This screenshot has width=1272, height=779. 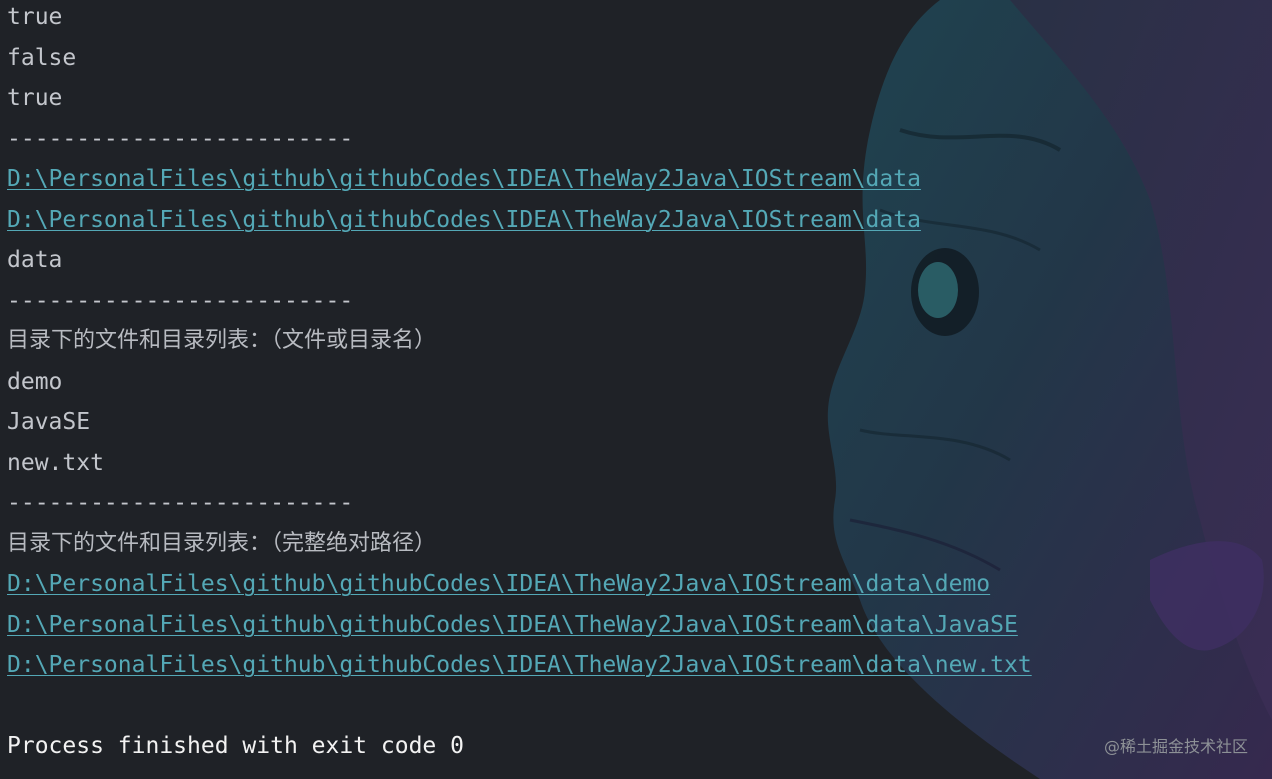 What do you see at coordinates (35, 381) in the screenshot?
I see `output-line: demo` at bounding box center [35, 381].